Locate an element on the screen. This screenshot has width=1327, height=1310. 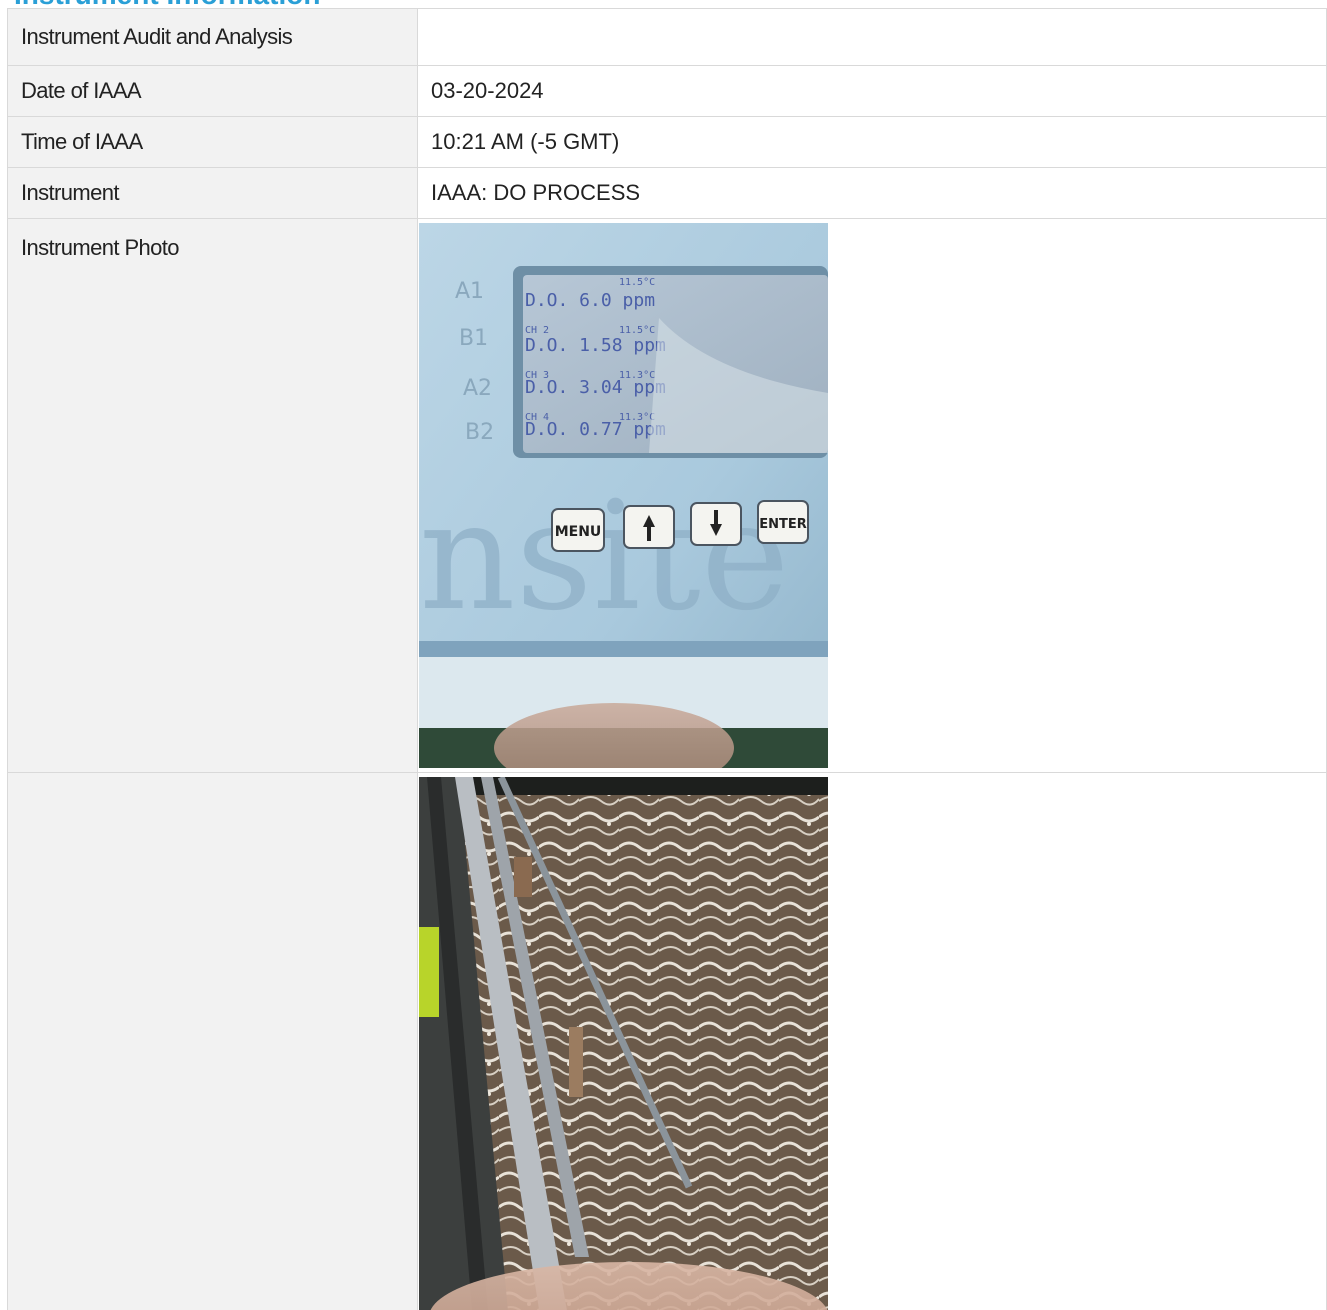
table-row: Time of IAAA 10:21 AM (-5 GMT) is located at coordinates (667, 142).